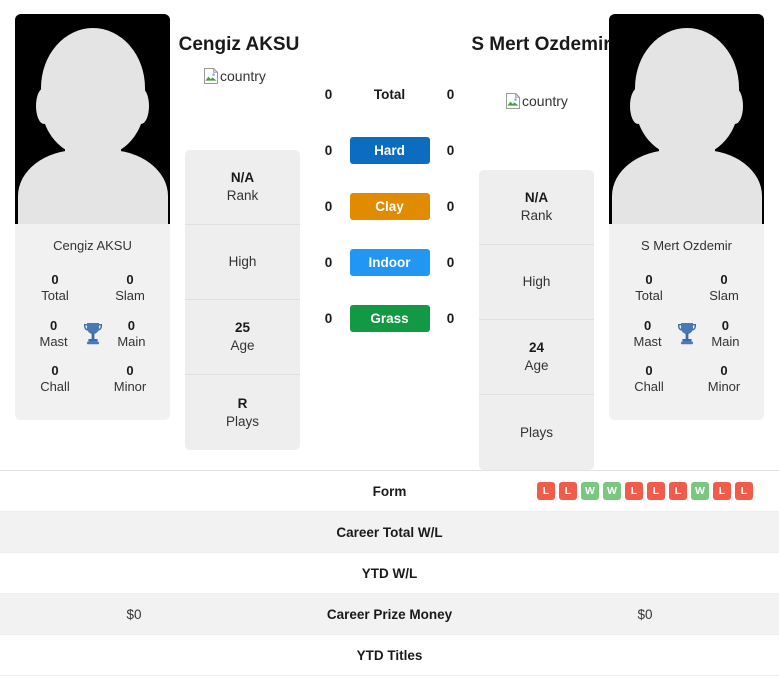  Describe the element at coordinates (450, 262) in the screenshot. I see `surface-indoor-right: 0` at that location.